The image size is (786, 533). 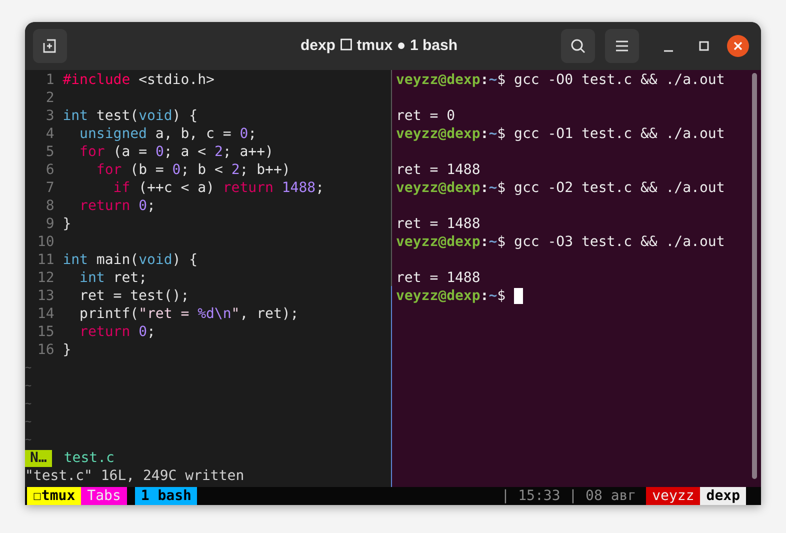 I want to click on line-number: 15, so click(x=45, y=332).